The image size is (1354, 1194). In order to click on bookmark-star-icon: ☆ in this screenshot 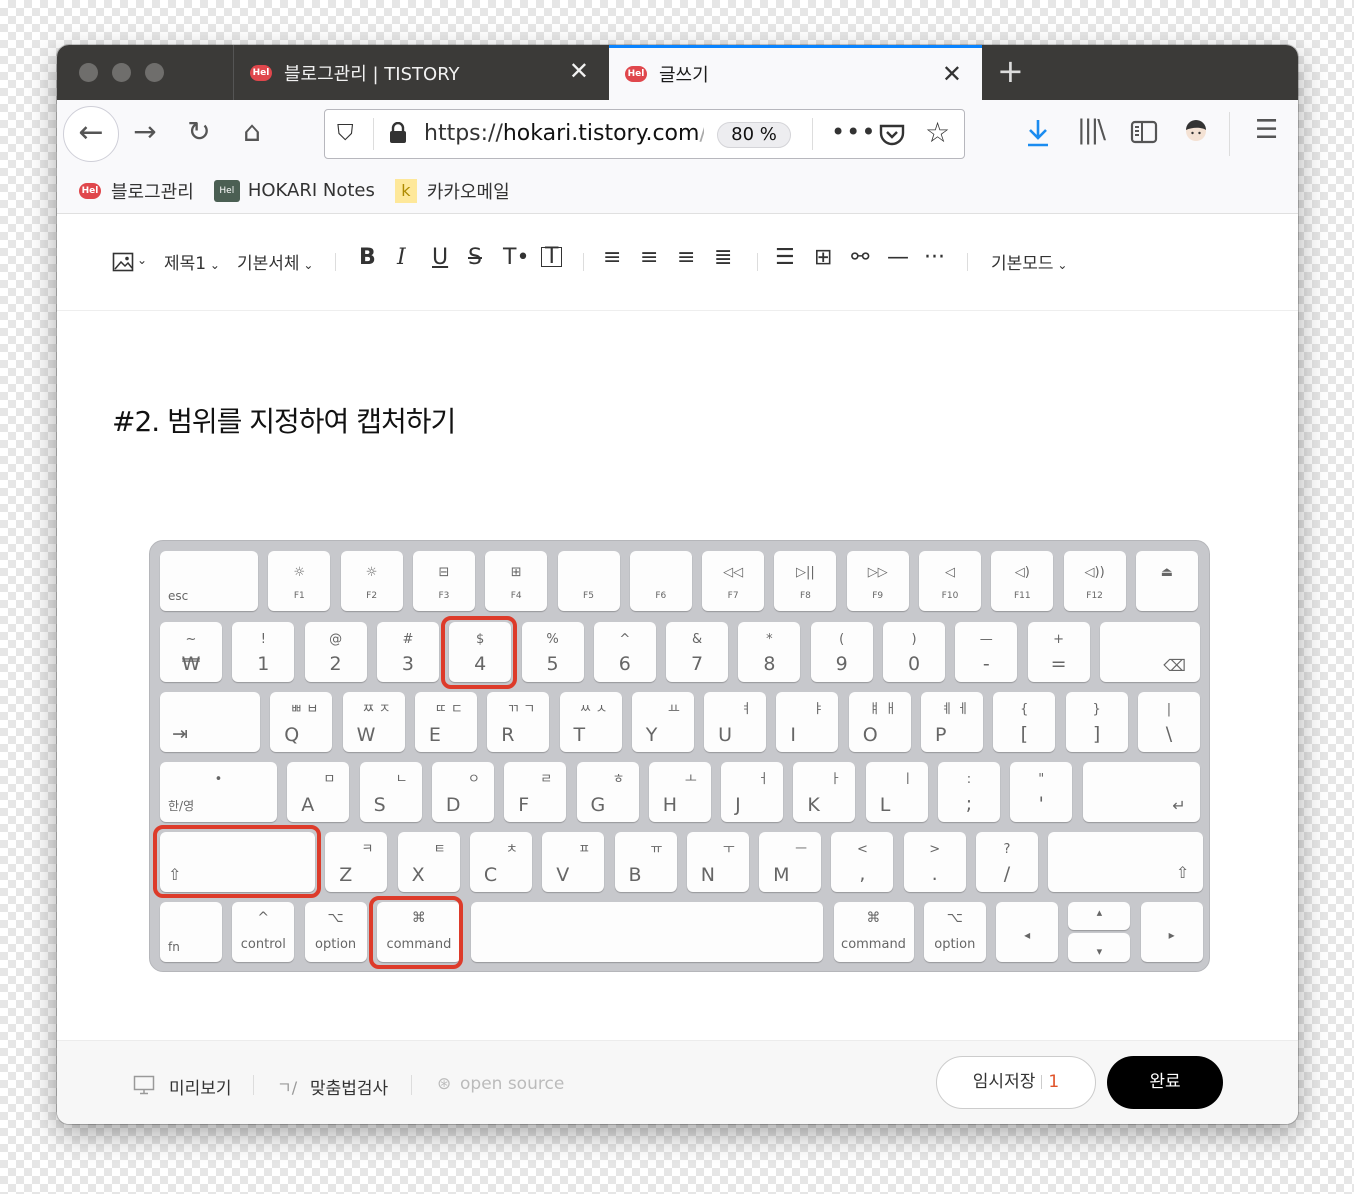, I will do `click(937, 132)`.